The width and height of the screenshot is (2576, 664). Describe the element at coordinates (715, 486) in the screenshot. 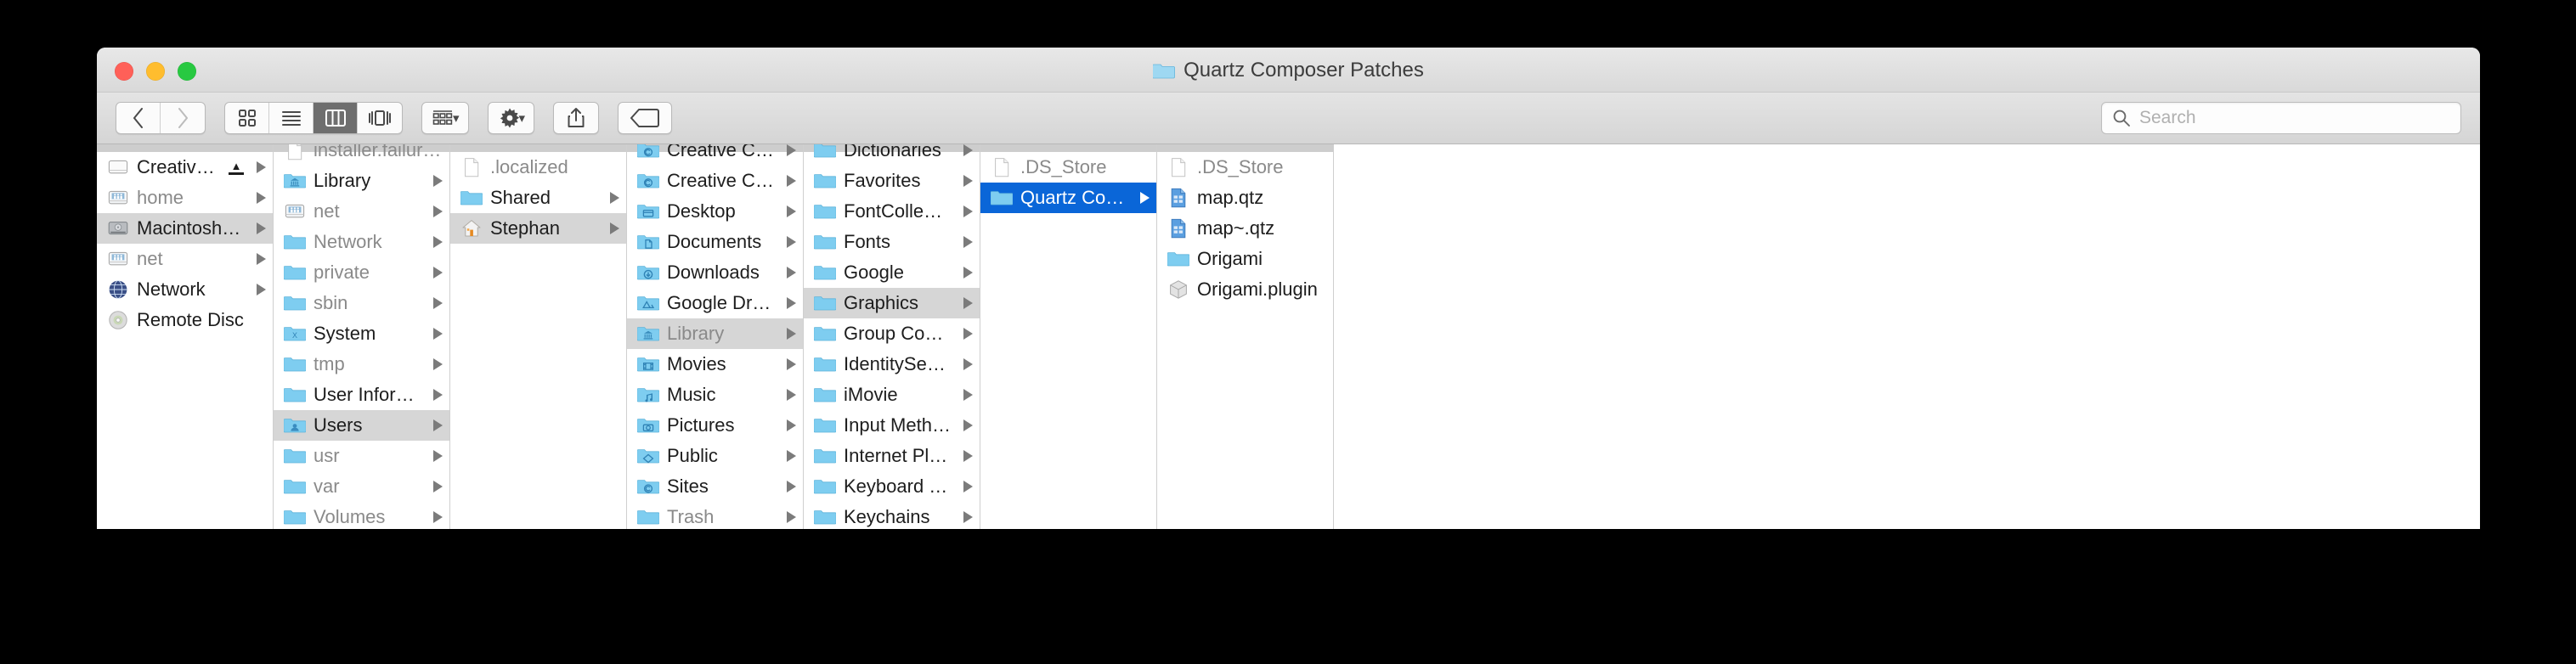

I see `list-item: Sites` at that location.